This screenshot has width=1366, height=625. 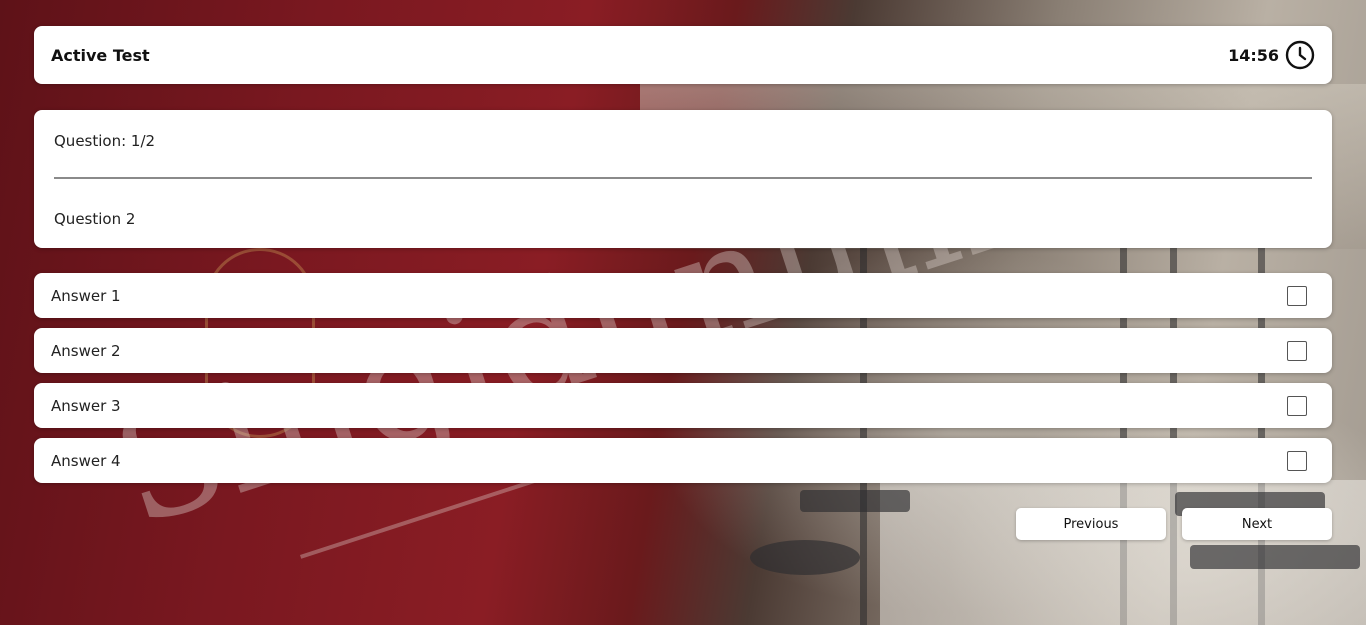 What do you see at coordinates (683, 405) in the screenshot?
I see `answer-option: Answer 3` at bounding box center [683, 405].